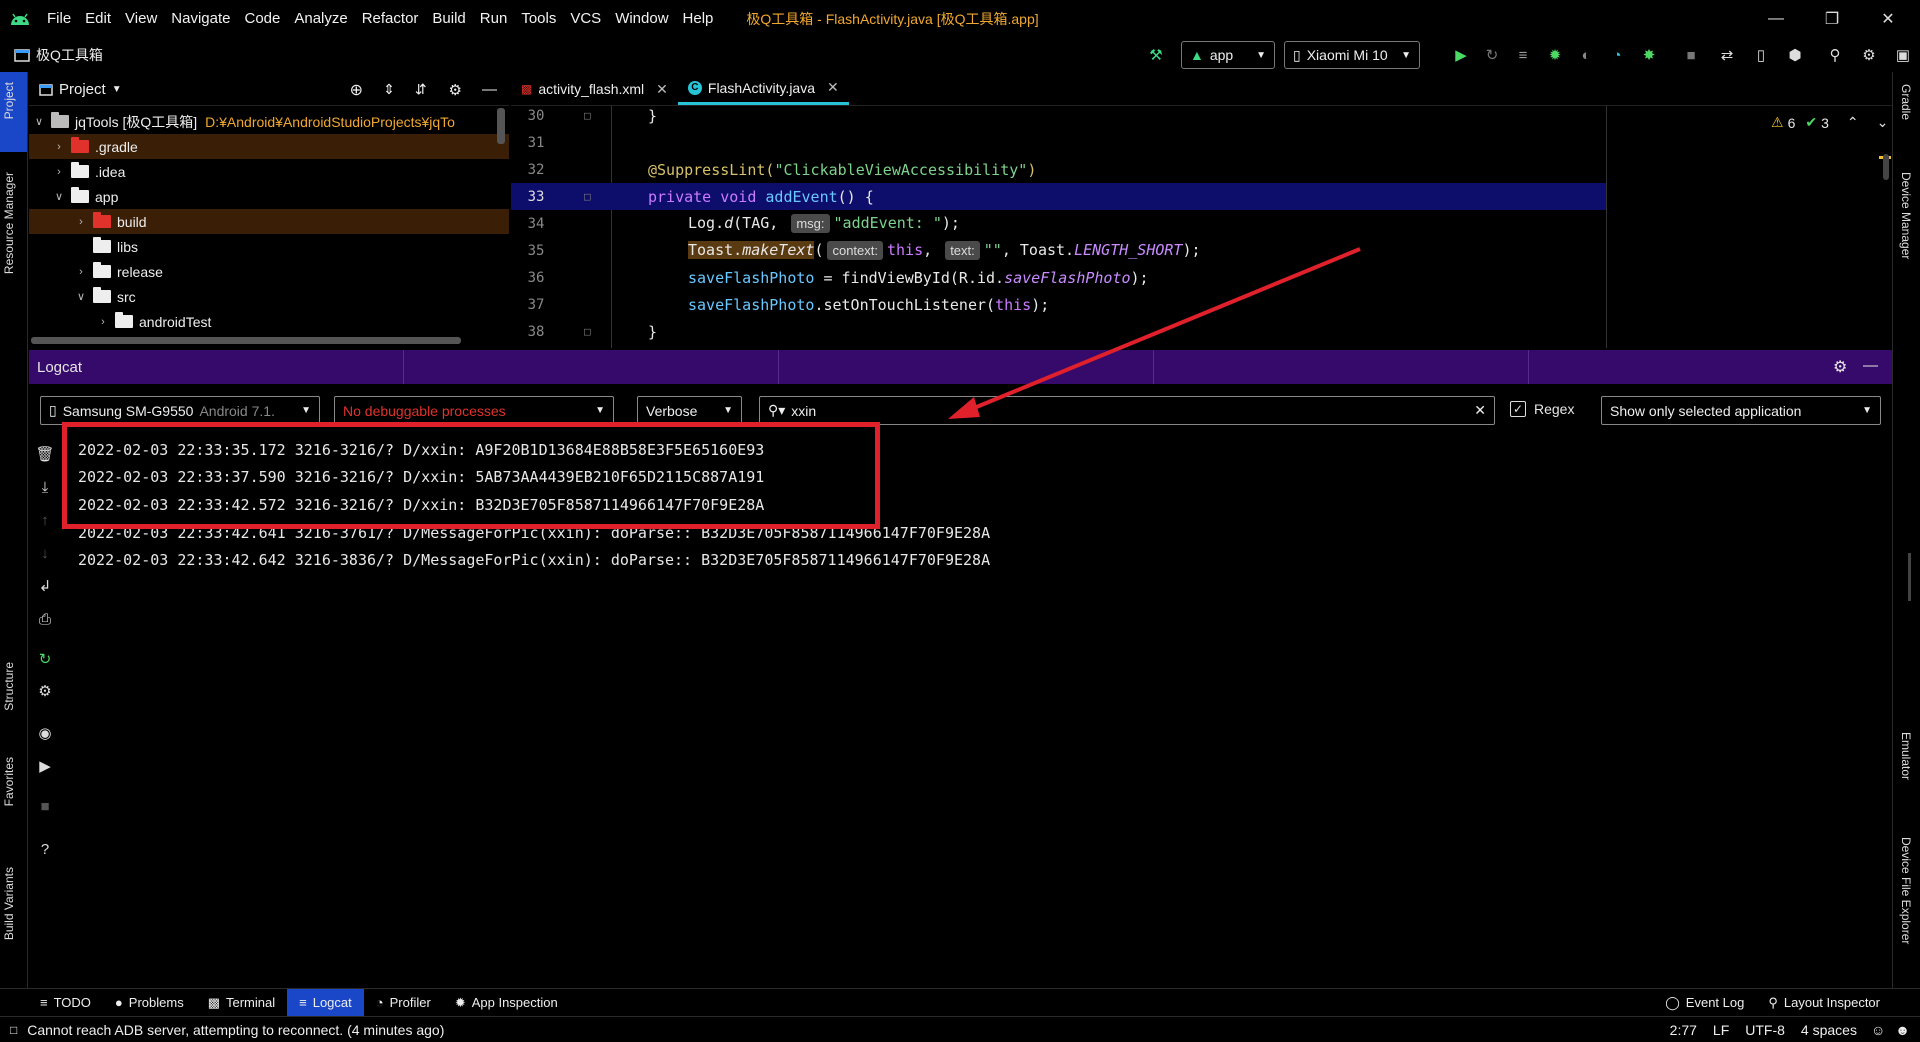  What do you see at coordinates (45, 733) in the screenshot?
I see `screenshot-icon: ◉` at bounding box center [45, 733].